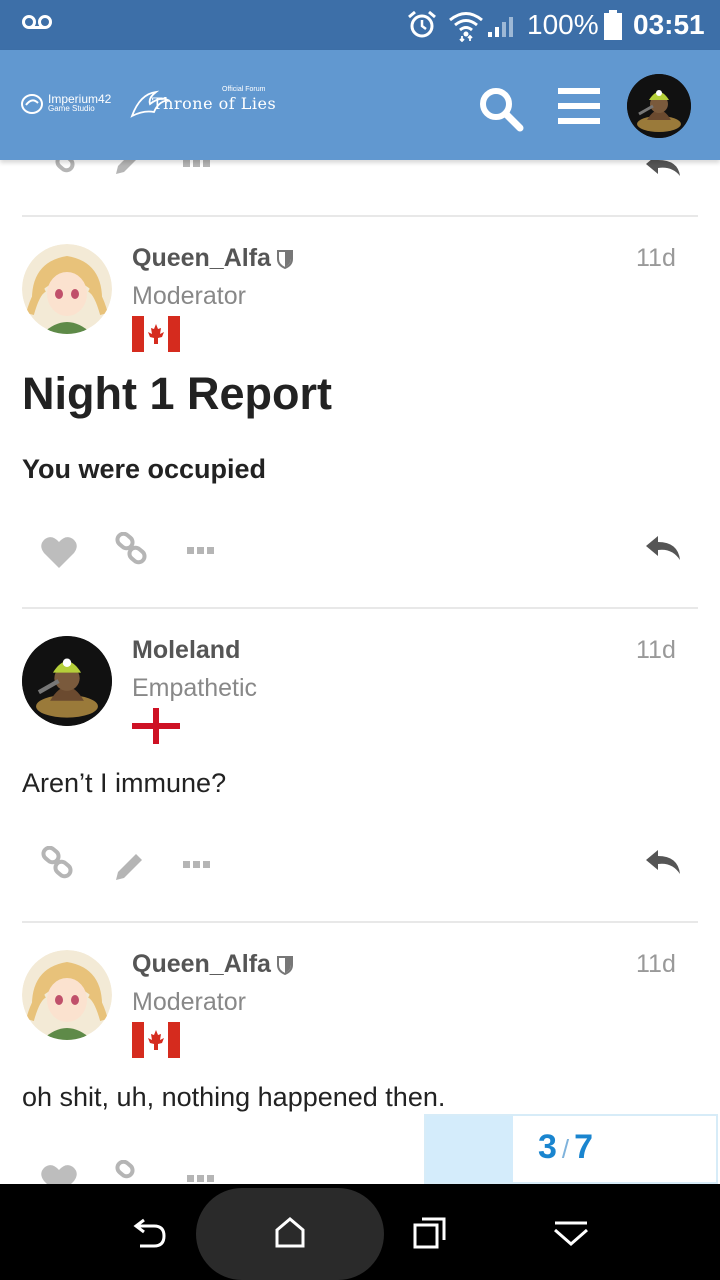 This screenshot has width=720, height=1280. Describe the element at coordinates (500, 27) in the screenshot. I see `signal-icon` at that location.